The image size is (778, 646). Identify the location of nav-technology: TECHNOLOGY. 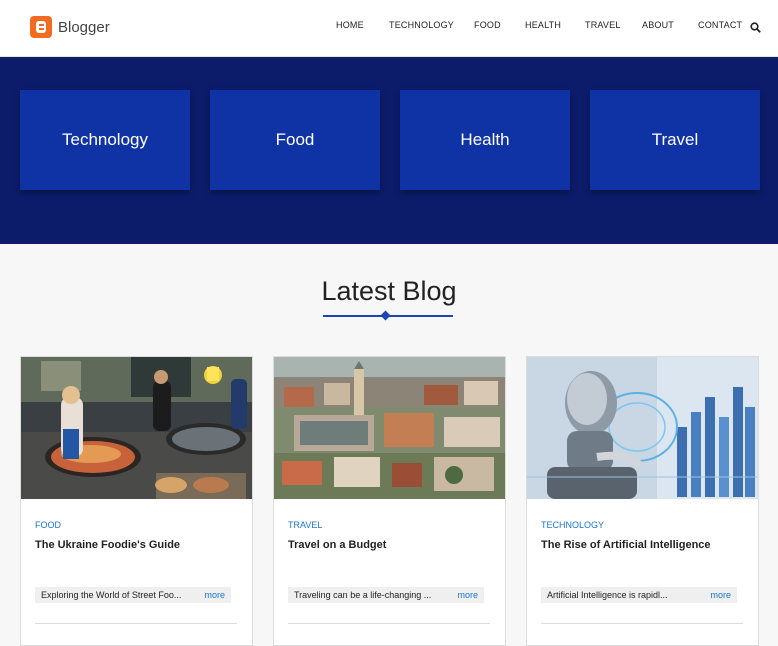
(421, 25).